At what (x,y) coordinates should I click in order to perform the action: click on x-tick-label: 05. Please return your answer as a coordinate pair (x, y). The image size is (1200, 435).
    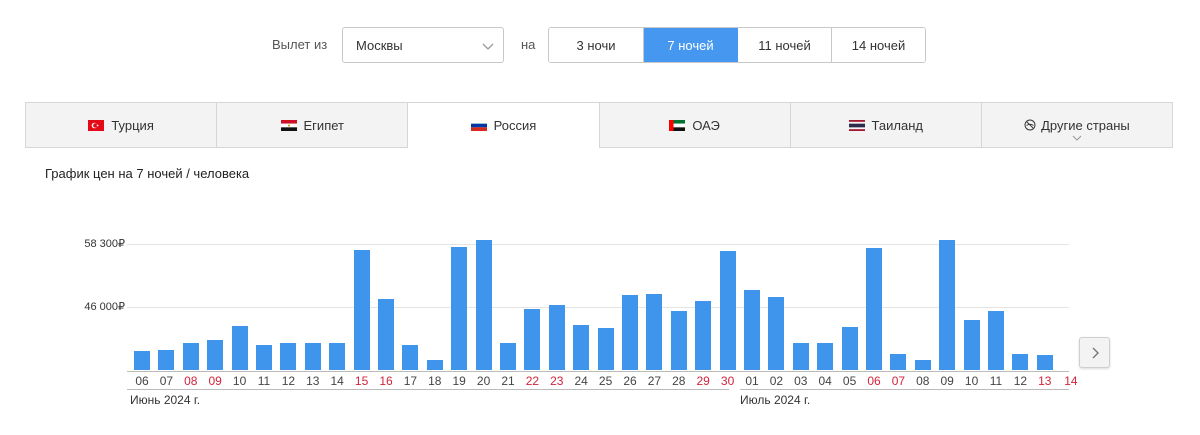
    Looking at the image, I should click on (849, 381).